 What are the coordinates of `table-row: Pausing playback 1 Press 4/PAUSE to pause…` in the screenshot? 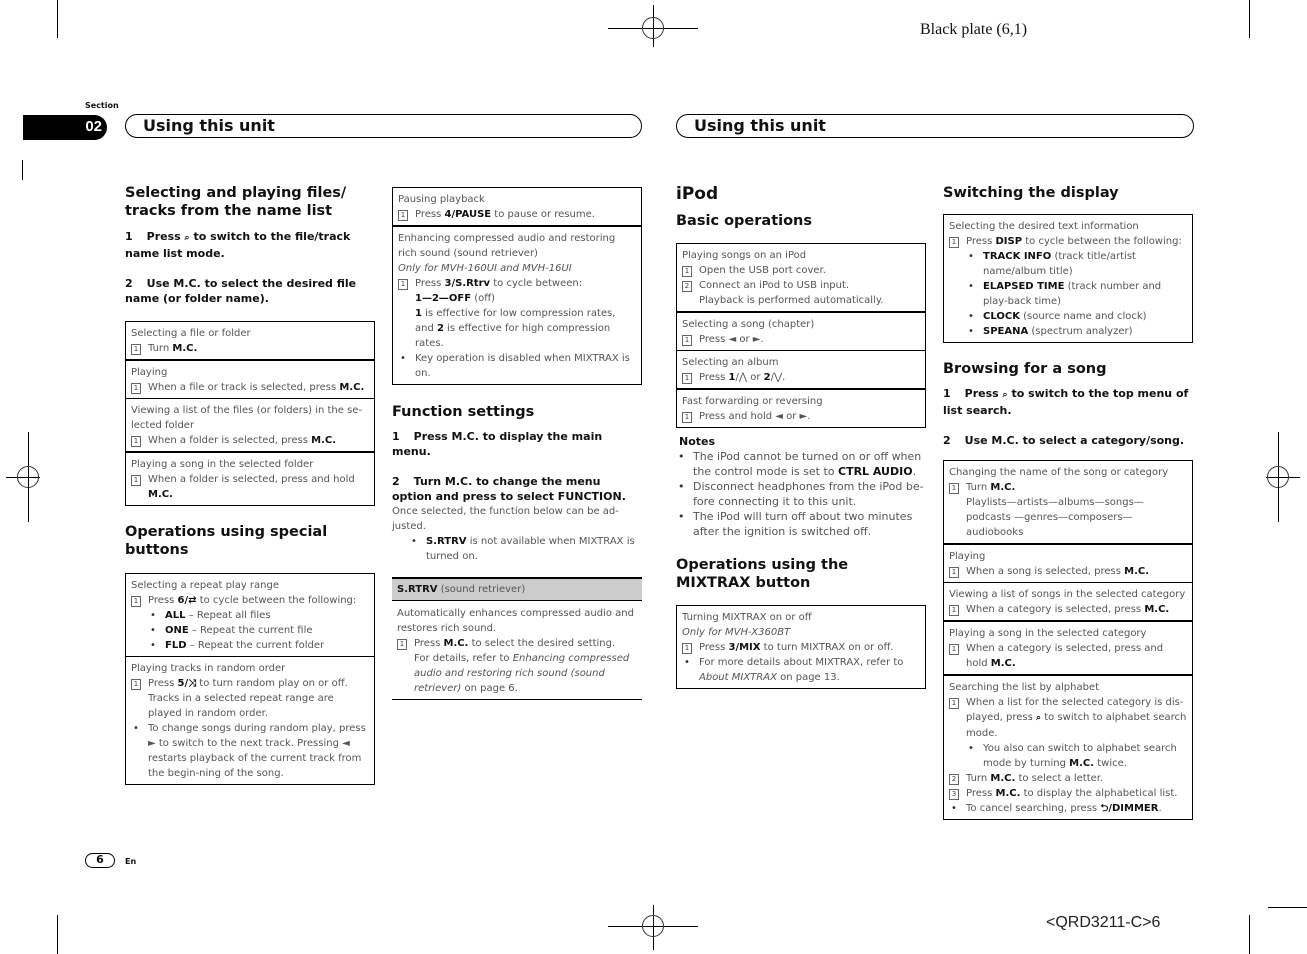 It's located at (496, 207).